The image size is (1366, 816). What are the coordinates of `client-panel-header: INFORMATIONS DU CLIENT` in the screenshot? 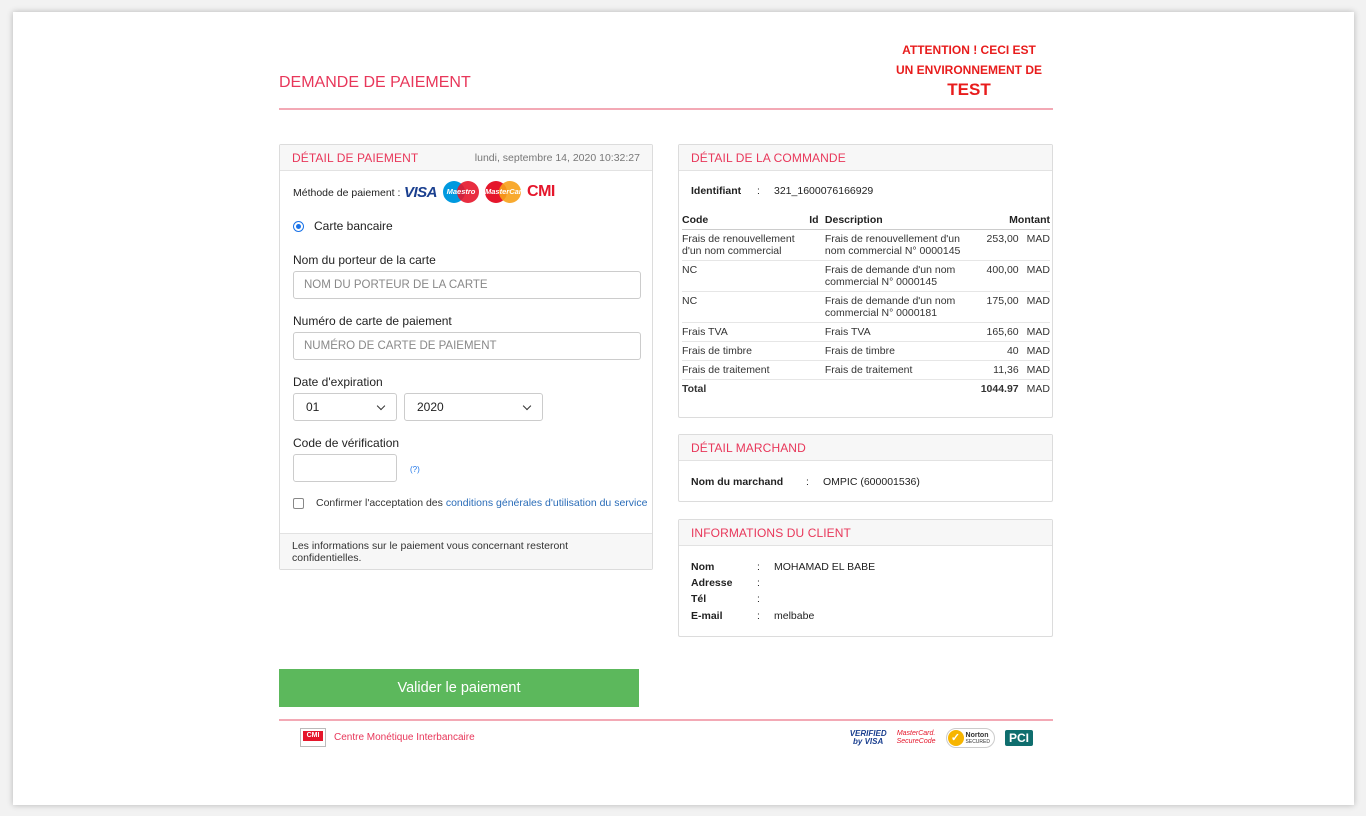 It's located at (865, 533).